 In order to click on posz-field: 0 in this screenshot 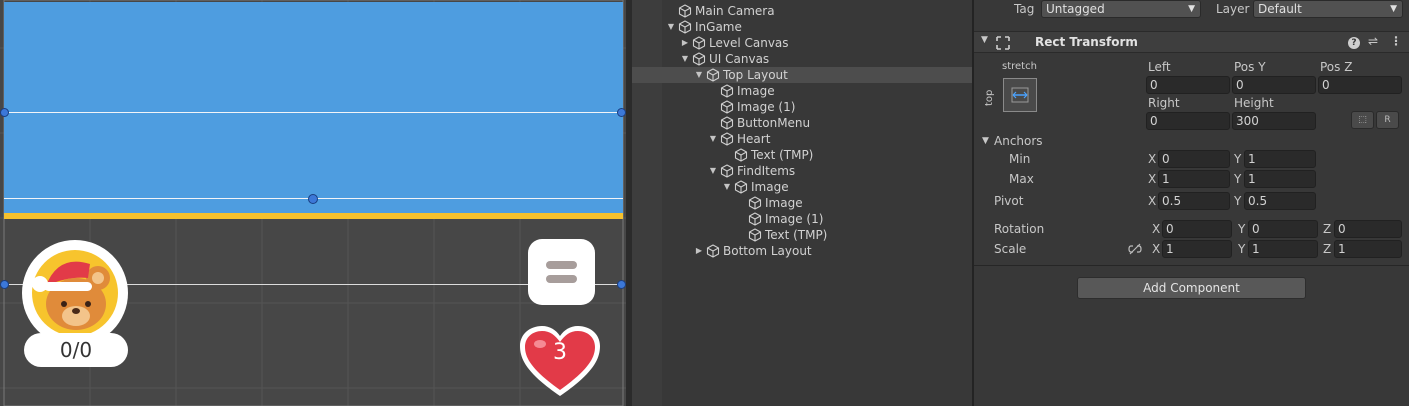, I will do `click(1360, 85)`.